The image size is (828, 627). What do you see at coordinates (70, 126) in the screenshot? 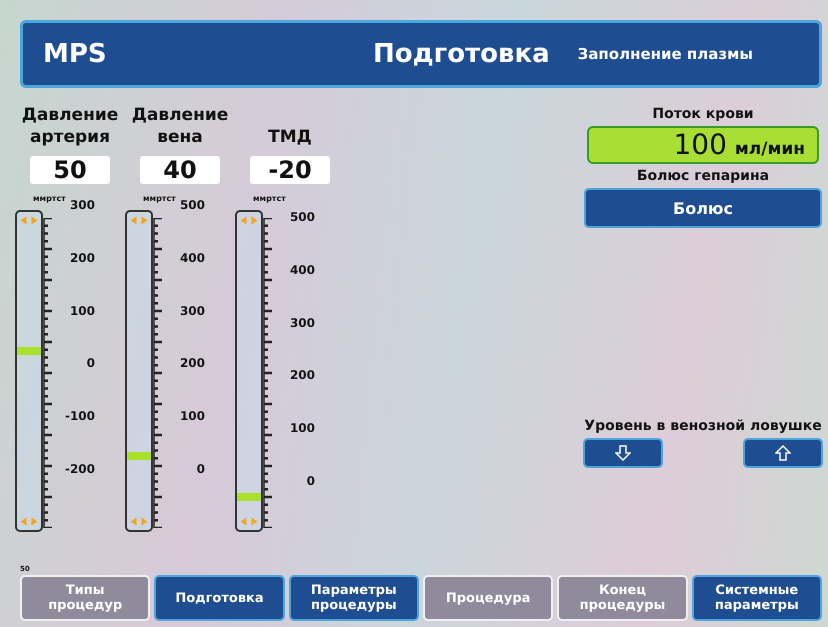
I see `gauge-label: Давление артерия` at bounding box center [70, 126].